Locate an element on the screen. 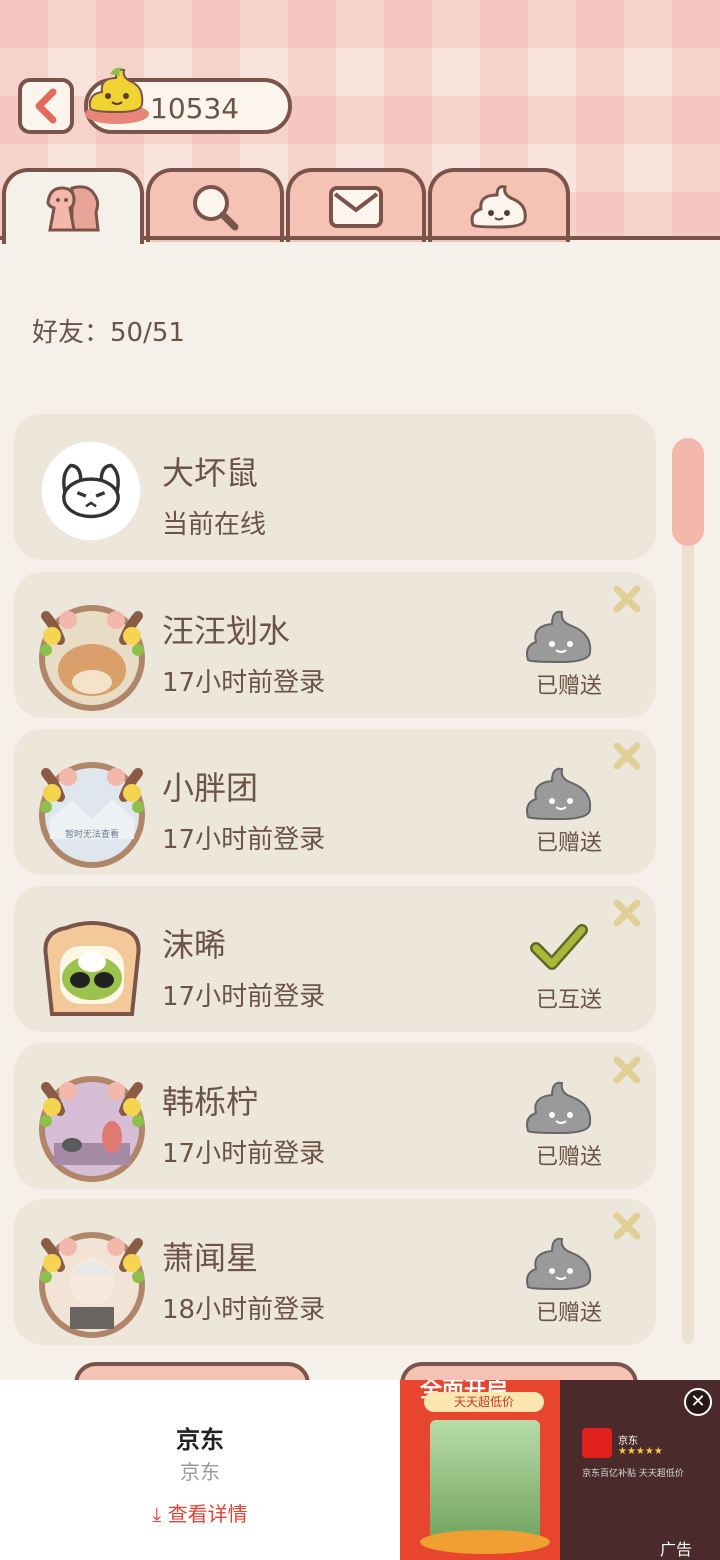 This screenshot has height=1560, width=720. friend-card: 汪汪划水 17小时前登录 已赠送 is located at coordinates (335, 645).